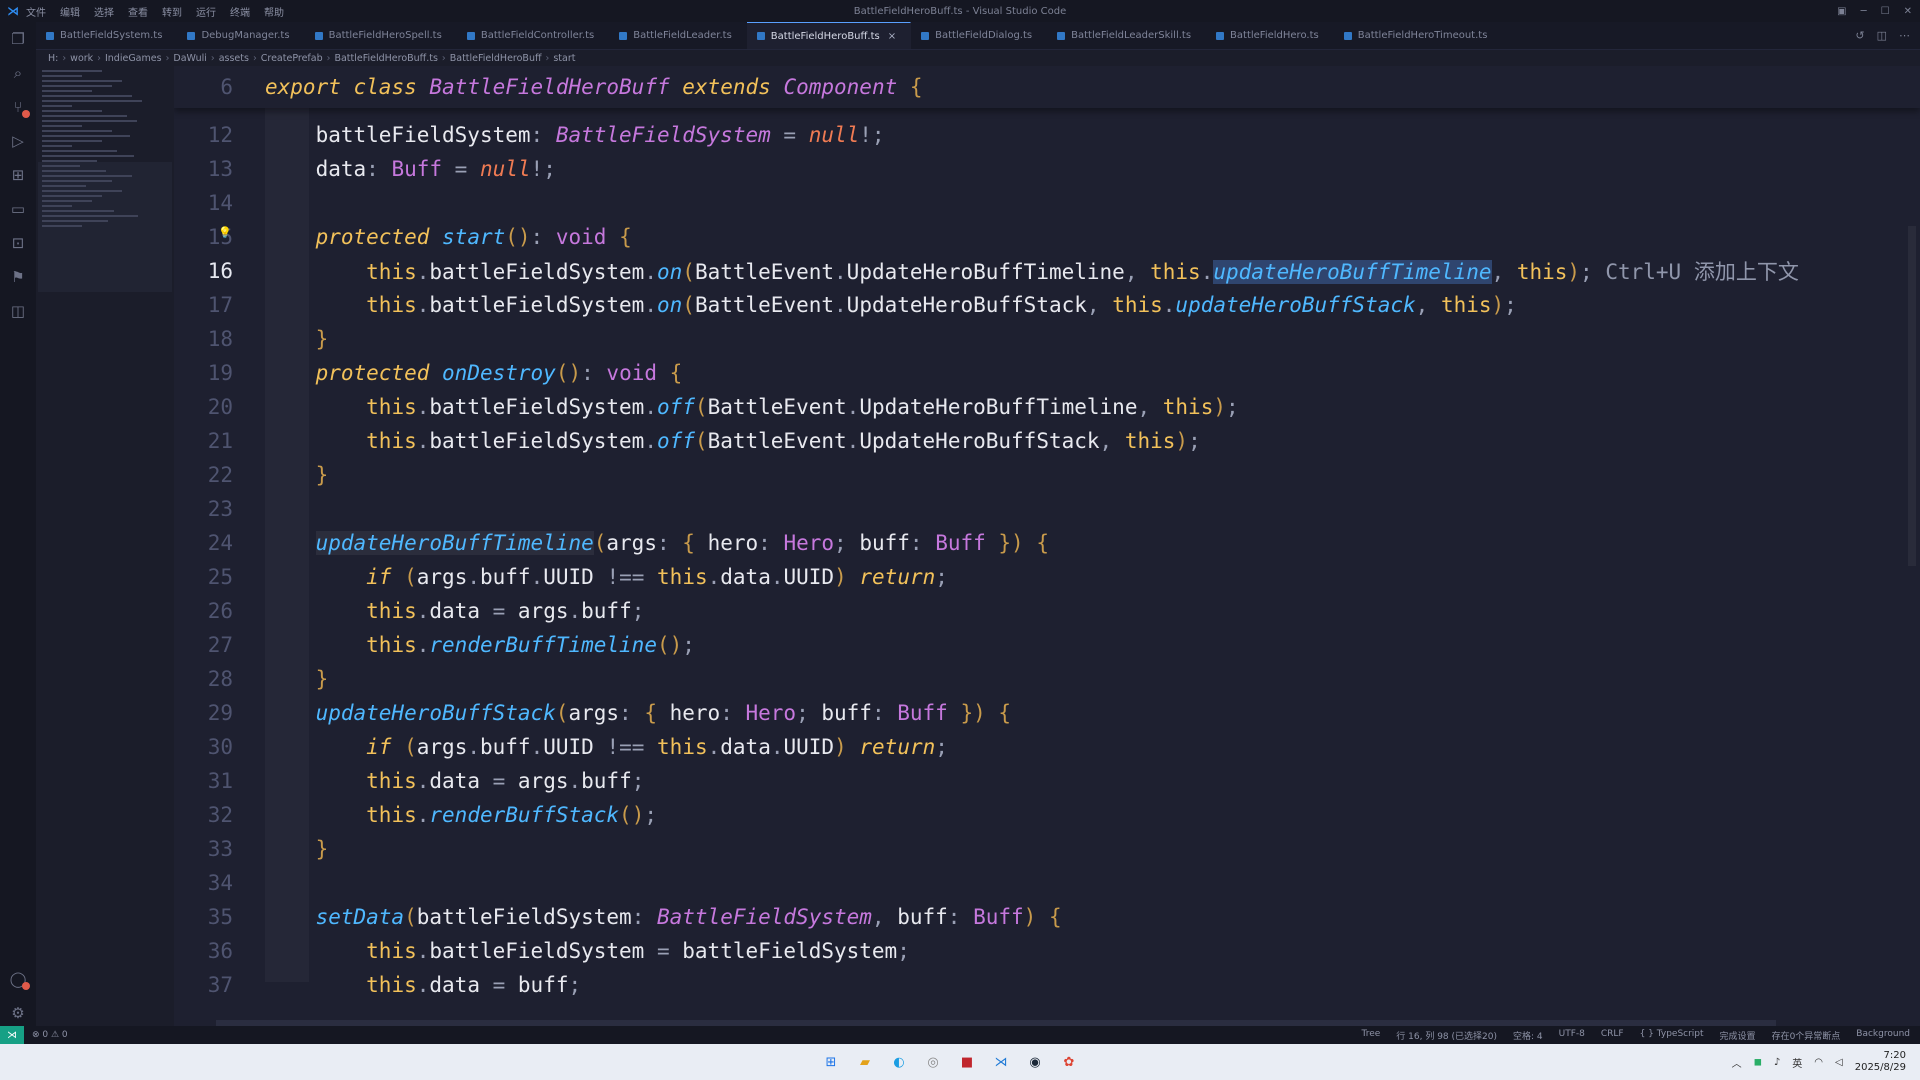 This screenshot has height=1080, width=1920. What do you see at coordinates (892, 36) in the screenshot?
I see `close-tab-icon: ×` at bounding box center [892, 36].